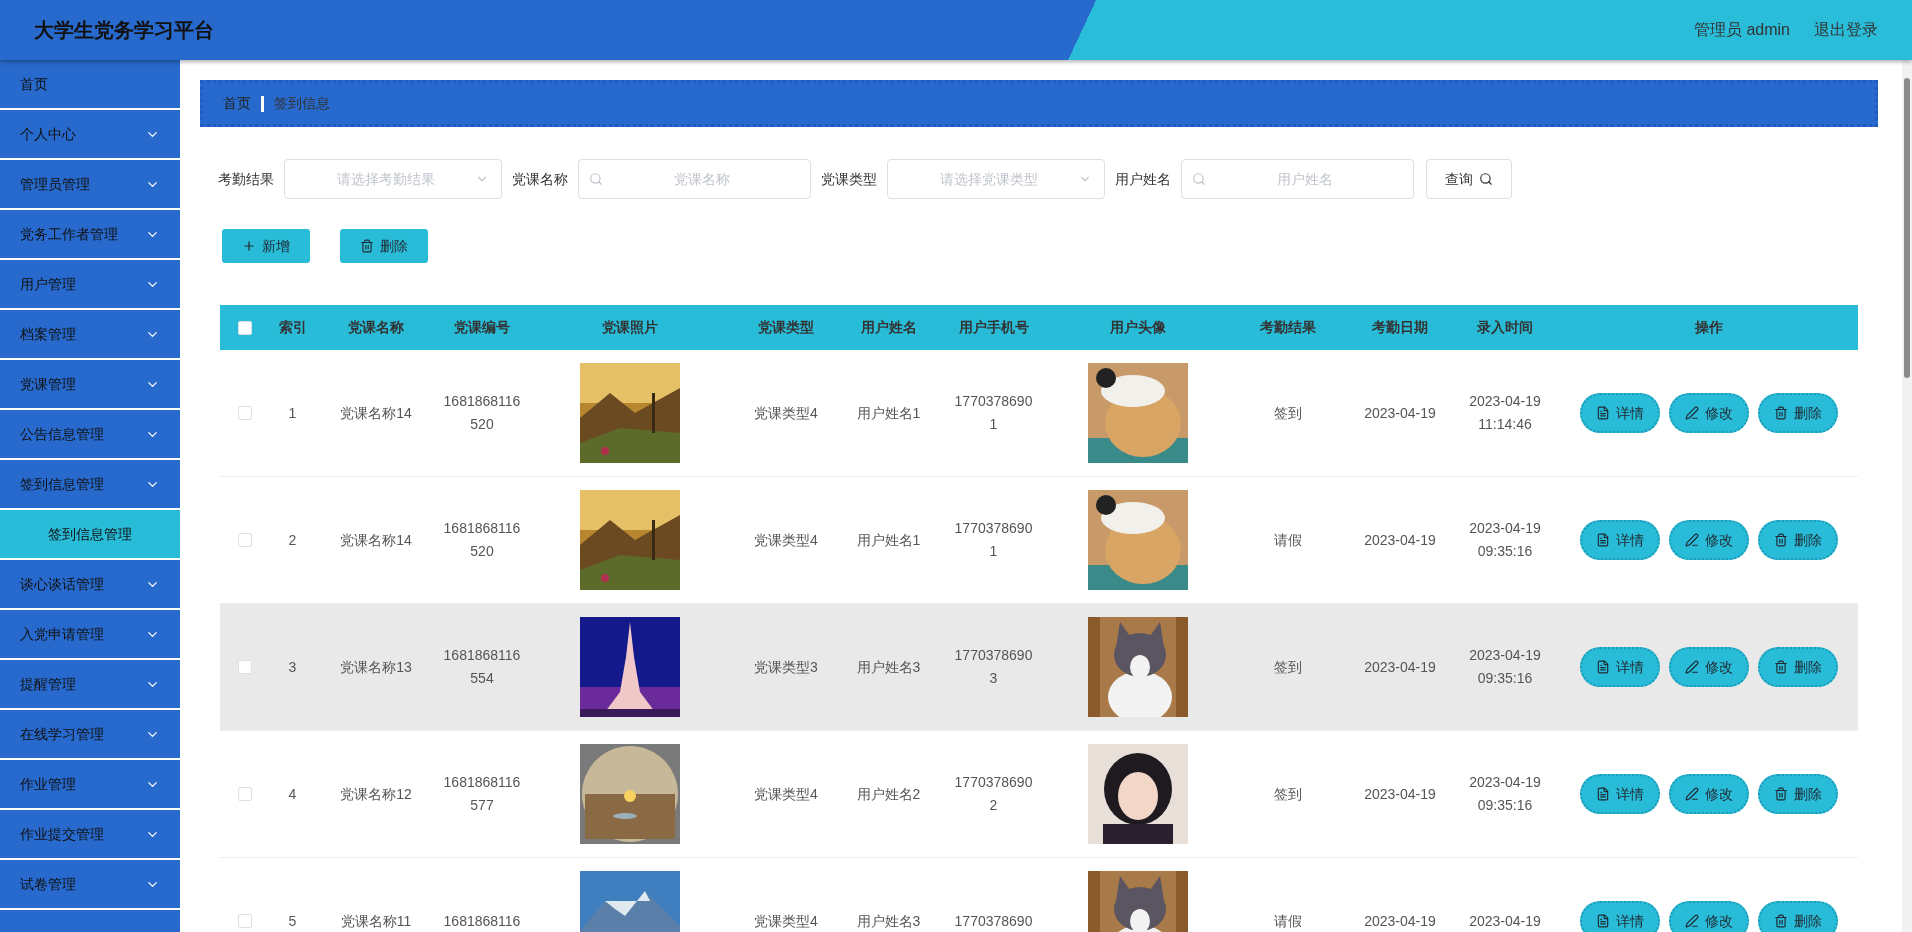 Image resolution: width=1912 pixels, height=932 pixels. I want to click on column-header: 录入时间, so click(1505, 327).